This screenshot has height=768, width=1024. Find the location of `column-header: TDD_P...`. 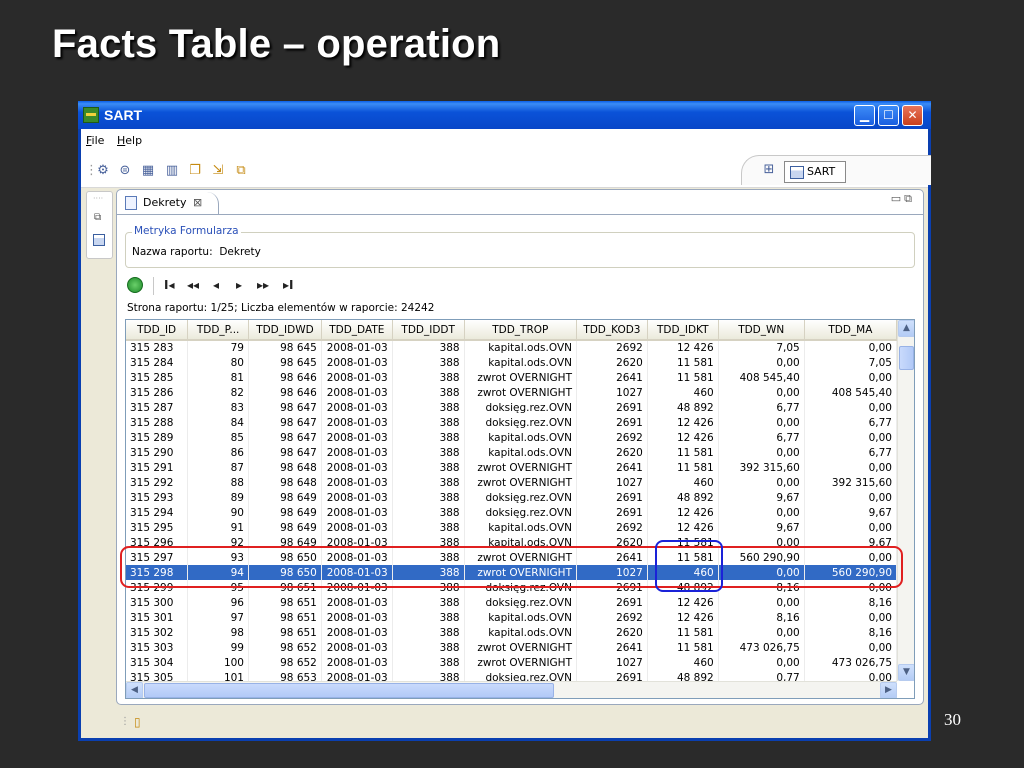

column-header: TDD_P... is located at coordinates (218, 330).